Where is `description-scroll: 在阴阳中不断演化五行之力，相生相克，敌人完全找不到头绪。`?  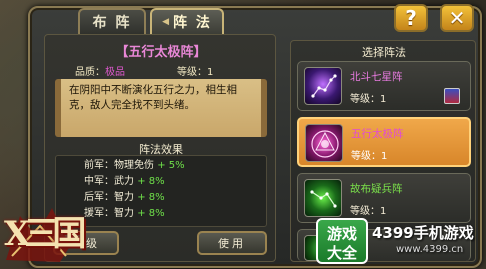 description-scroll: 在阴阳中不断演化五行之力，相生相克，敌人完全找不到头绪。 is located at coordinates (161, 108).